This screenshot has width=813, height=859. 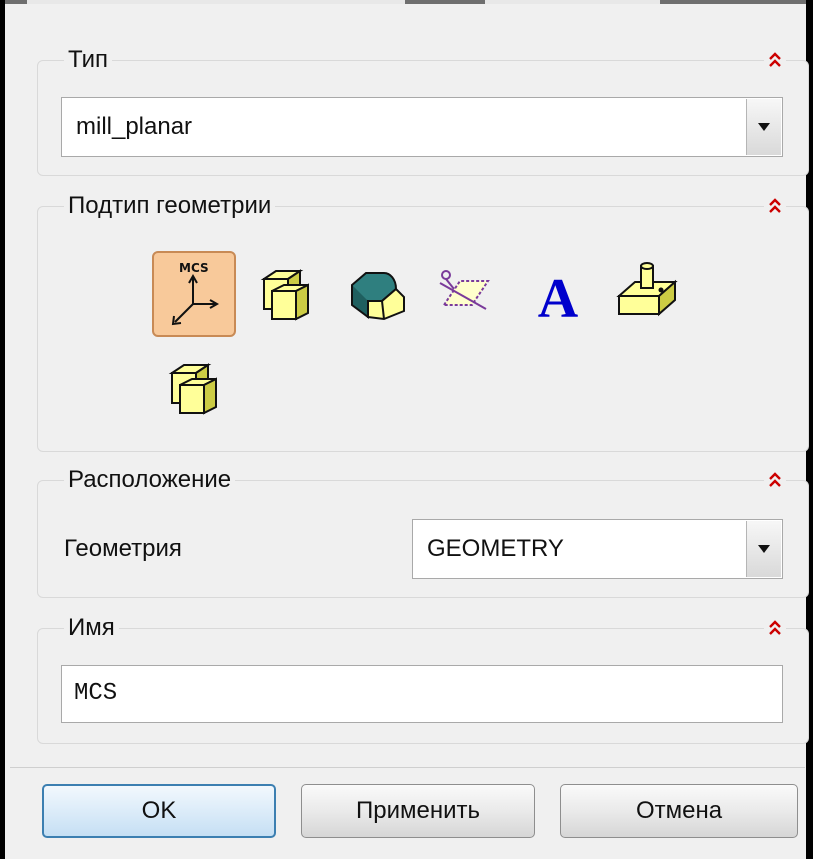 What do you see at coordinates (418, 811) in the screenshot?
I see `apply-button: Применить` at bounding box center [418, 811].